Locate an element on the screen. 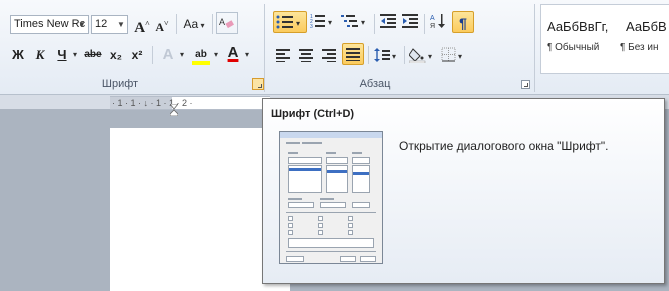 Image resolution: width=669 pixels, height=291 pixels. italic-button: К is located at coordinates (40, 55).